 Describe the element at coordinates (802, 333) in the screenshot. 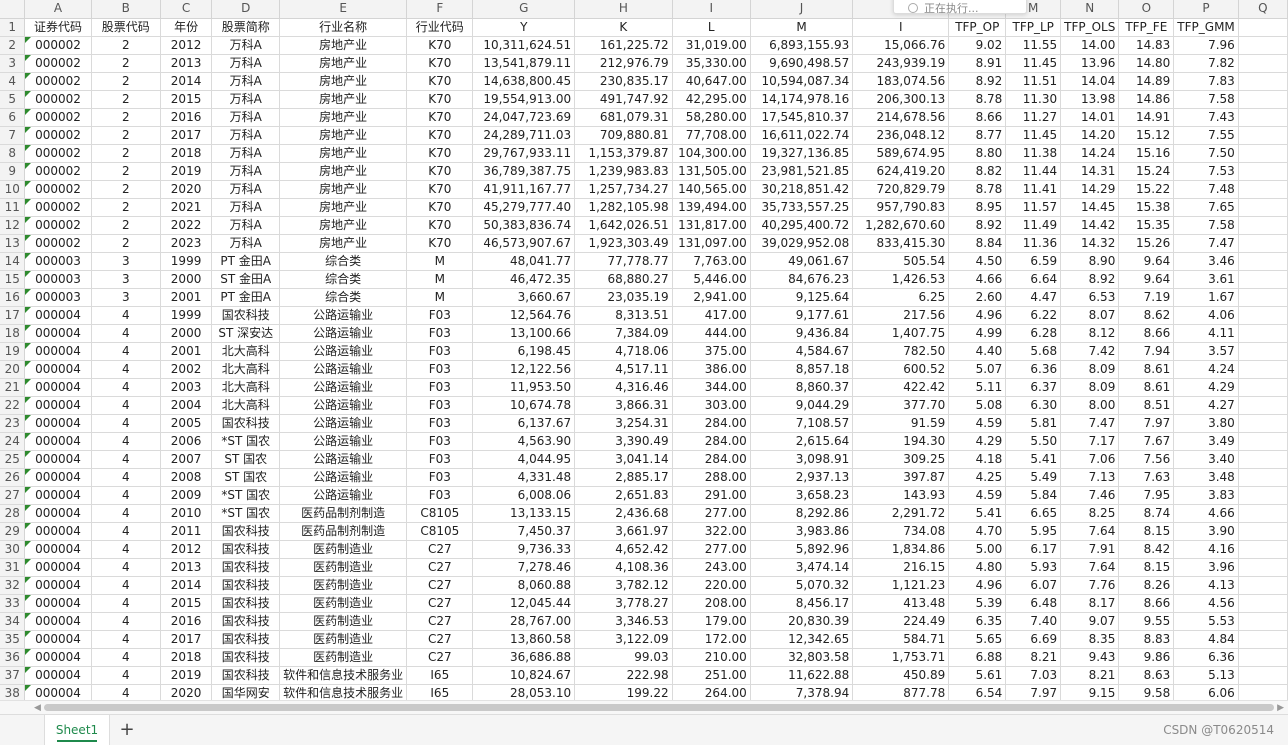

I see `data-cell: 9,436.84` at that location.